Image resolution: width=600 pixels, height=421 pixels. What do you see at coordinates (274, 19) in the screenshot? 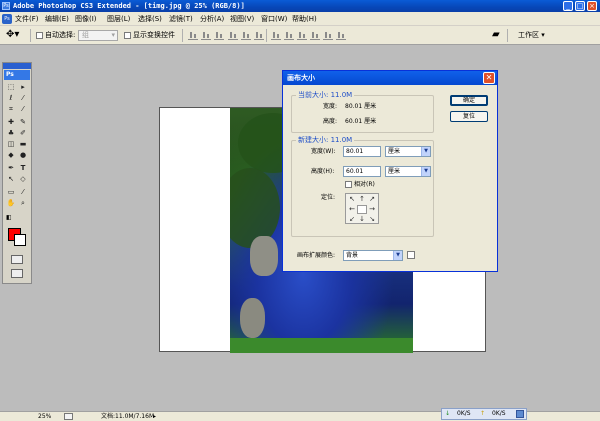
I see `menu-window: 窗口(W)` at bounding box center [274, 19].